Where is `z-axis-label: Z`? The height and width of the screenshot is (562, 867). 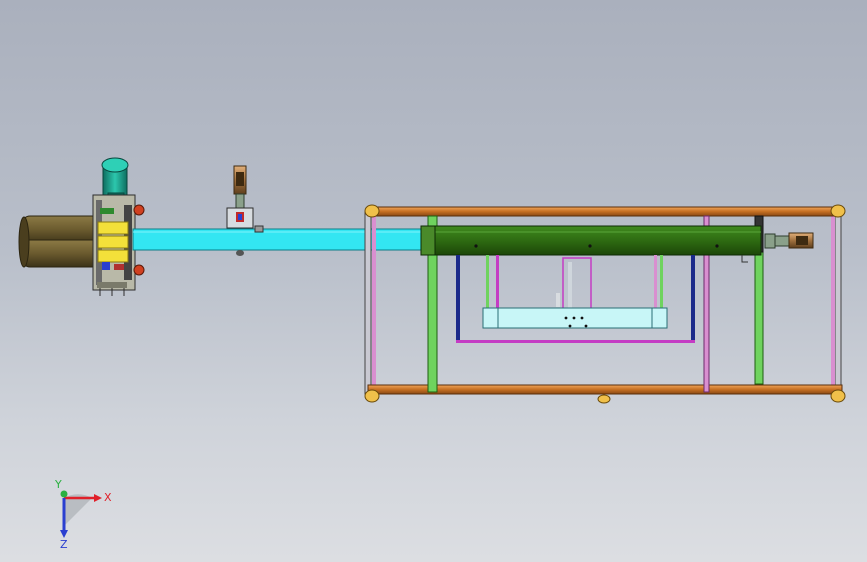 z-axis-label: Z is located at coordinates (64, 543).